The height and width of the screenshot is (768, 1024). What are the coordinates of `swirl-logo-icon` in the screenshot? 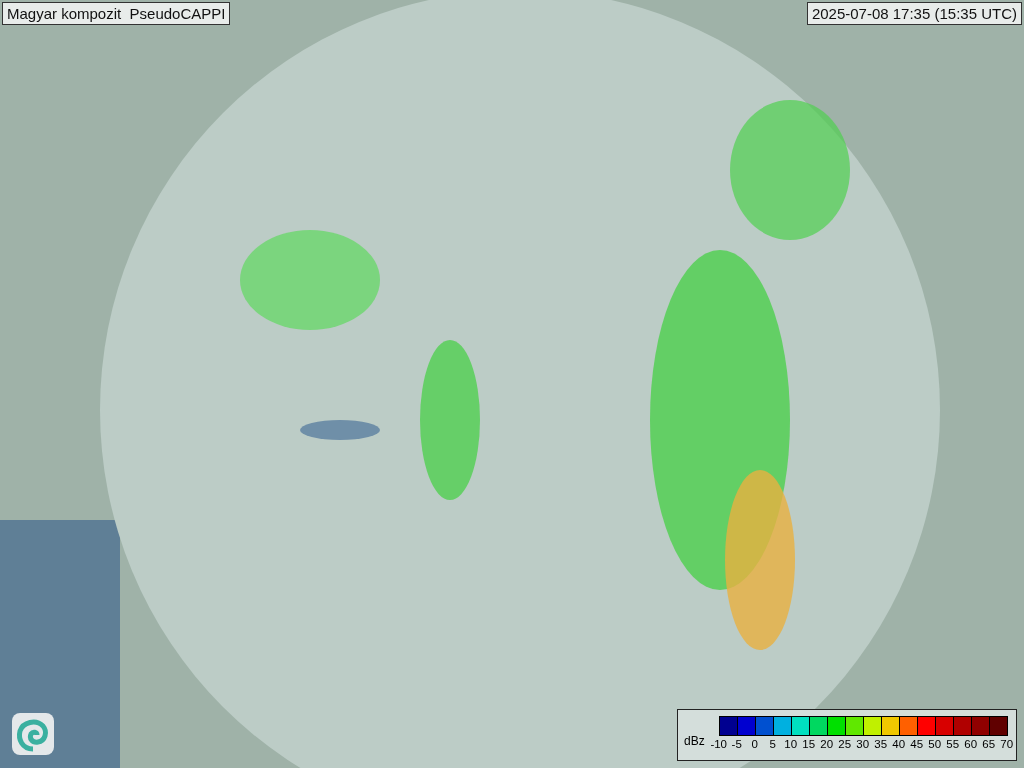 It's located at (33, 734).